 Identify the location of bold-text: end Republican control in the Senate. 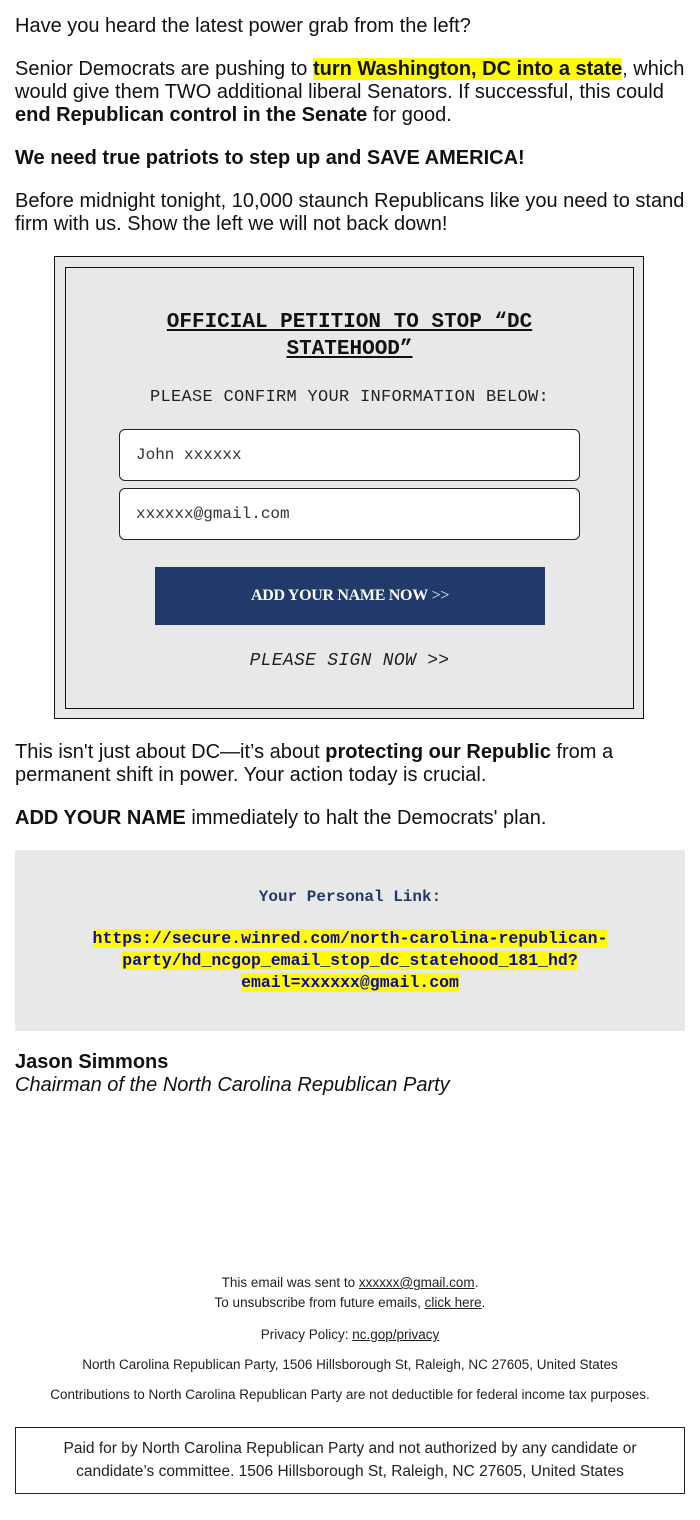
(191, 115).